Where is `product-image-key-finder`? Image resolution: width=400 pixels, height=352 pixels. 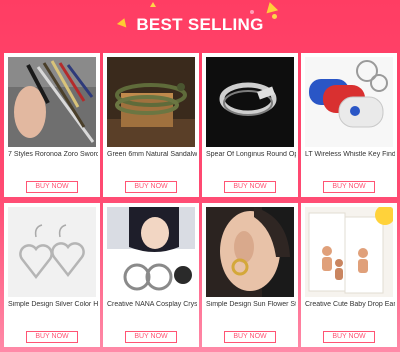 product-image-key-finder is located at coordinates (349, 102).